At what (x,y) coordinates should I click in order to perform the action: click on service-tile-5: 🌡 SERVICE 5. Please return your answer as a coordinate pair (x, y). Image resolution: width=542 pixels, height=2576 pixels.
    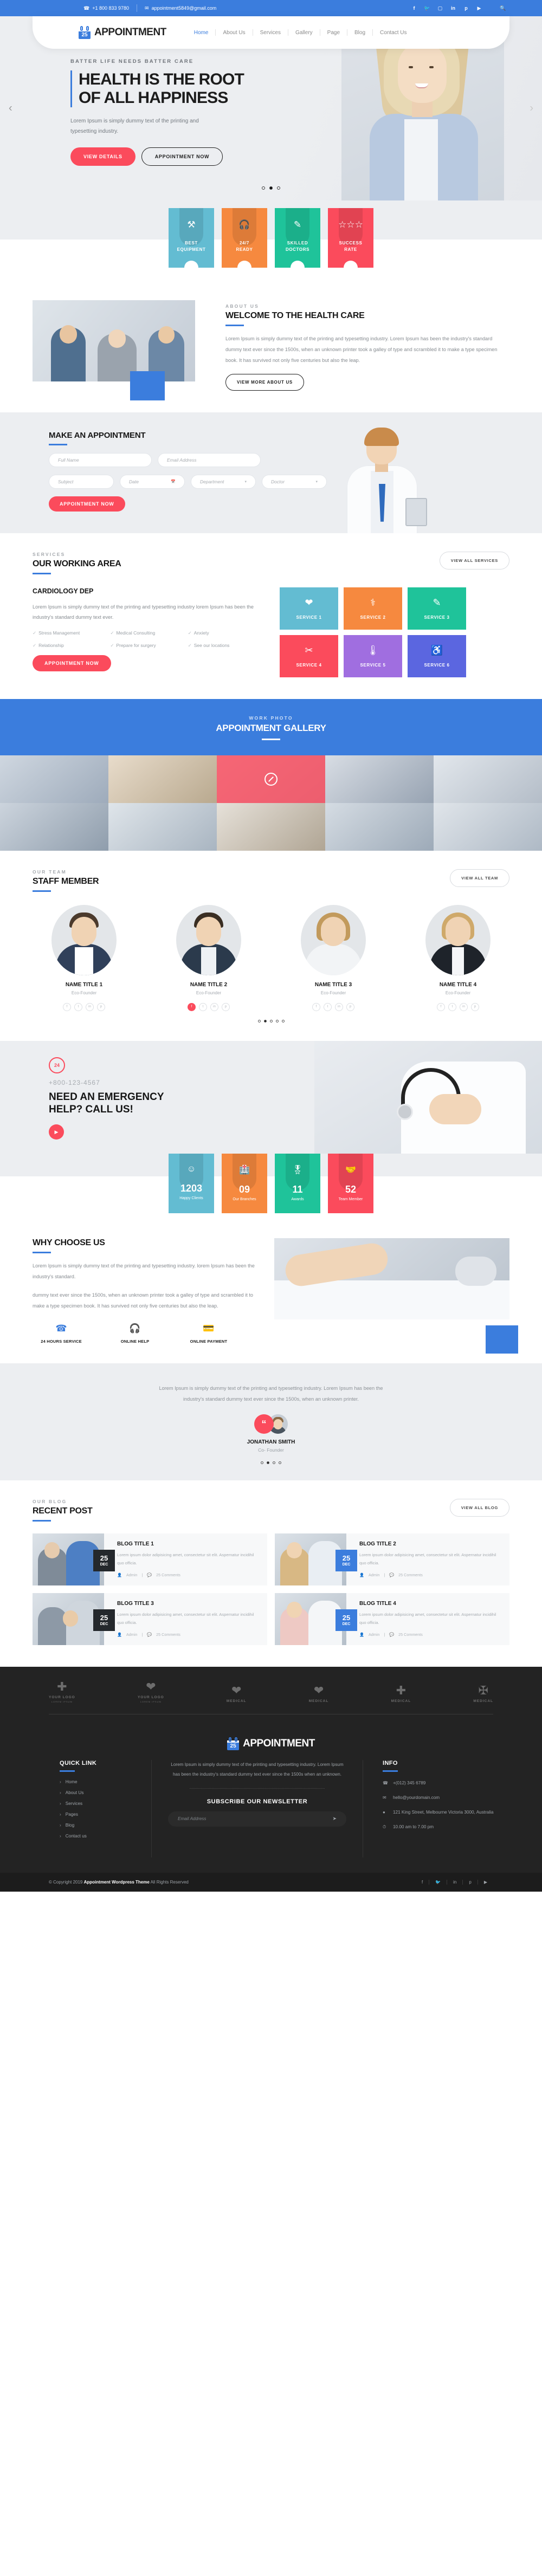
    Looking at the image, I should click on (373, 656).